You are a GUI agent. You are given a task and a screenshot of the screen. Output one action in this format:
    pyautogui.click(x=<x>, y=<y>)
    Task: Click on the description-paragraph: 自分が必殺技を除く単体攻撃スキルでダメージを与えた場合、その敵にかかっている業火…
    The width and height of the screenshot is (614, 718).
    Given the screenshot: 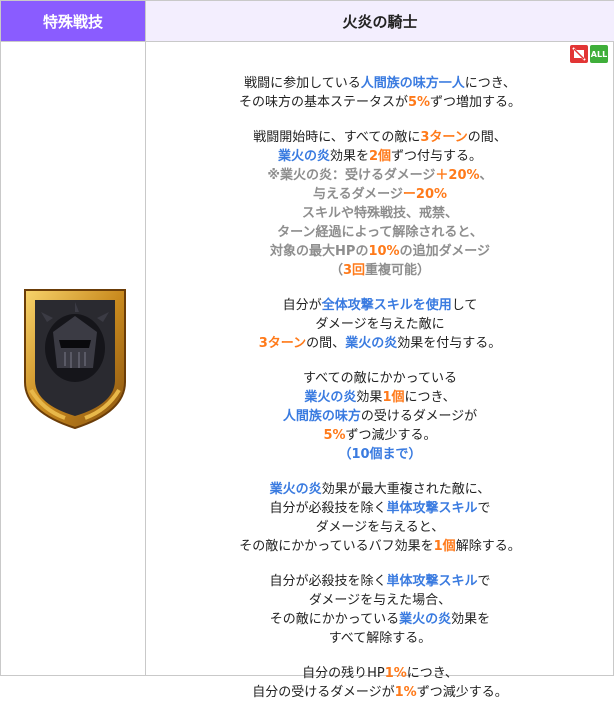 What is the action you would take?
    pyautogui.click(x=380, y=610)
    